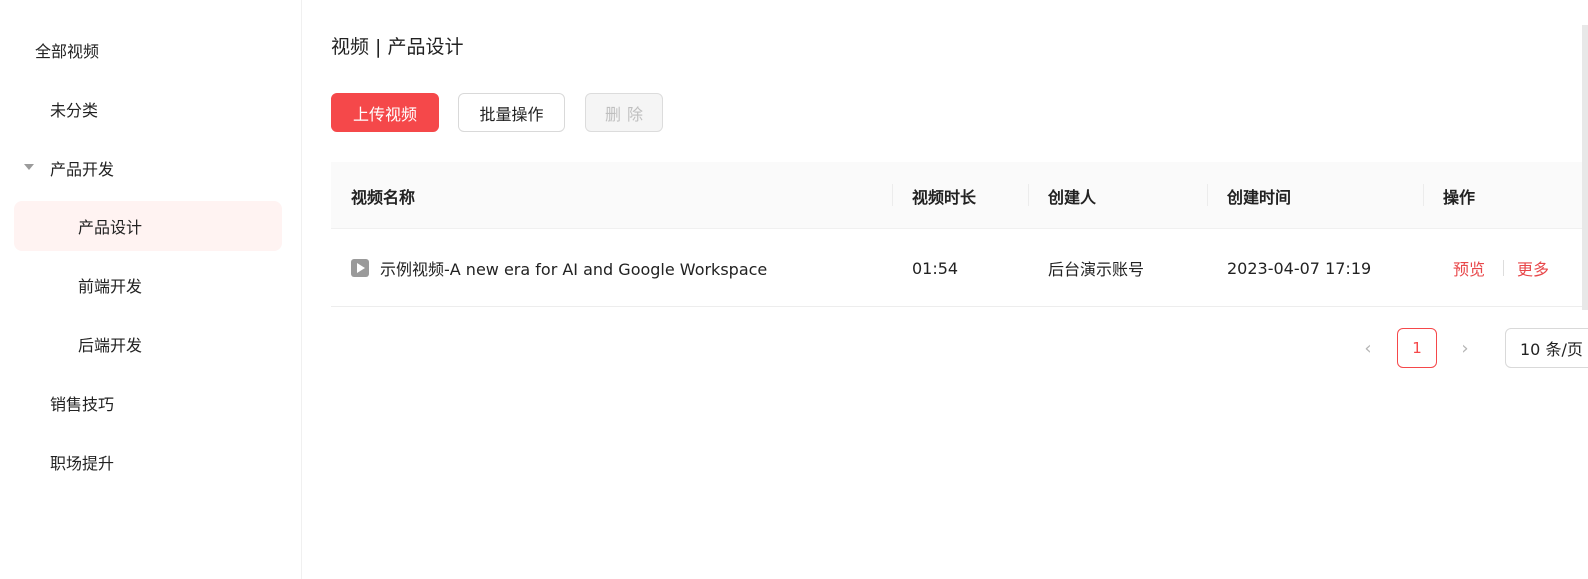 The image size is (1588, 579). I want to click on column-header-duration: 视频时长, so click(944, 197).